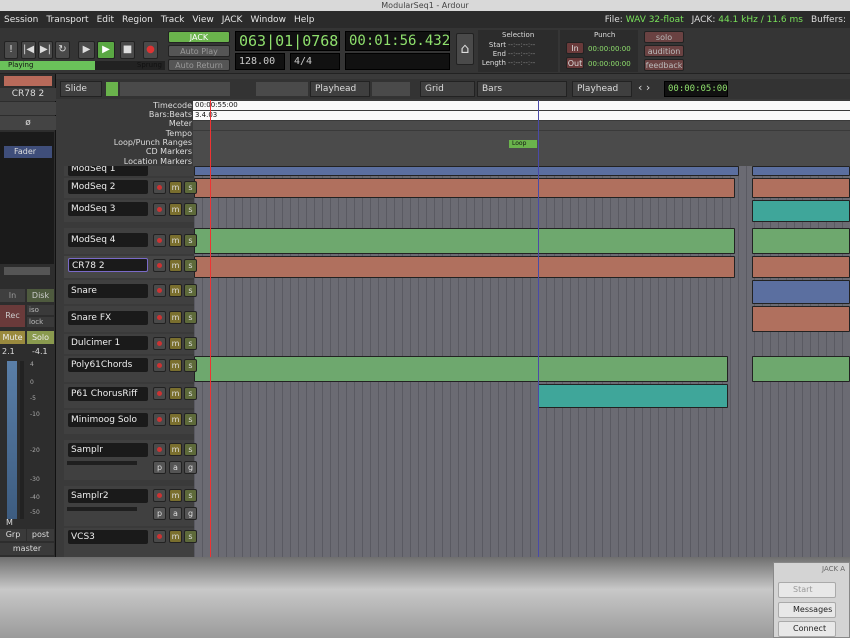  I want to click on audition-button: audition, so click(664, 51).